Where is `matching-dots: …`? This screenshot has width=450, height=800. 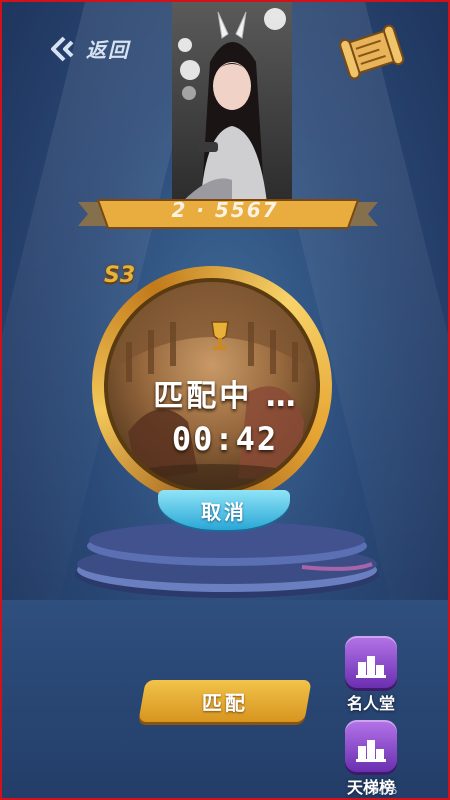 matching-dots: … is located at coordinates (281, 396).